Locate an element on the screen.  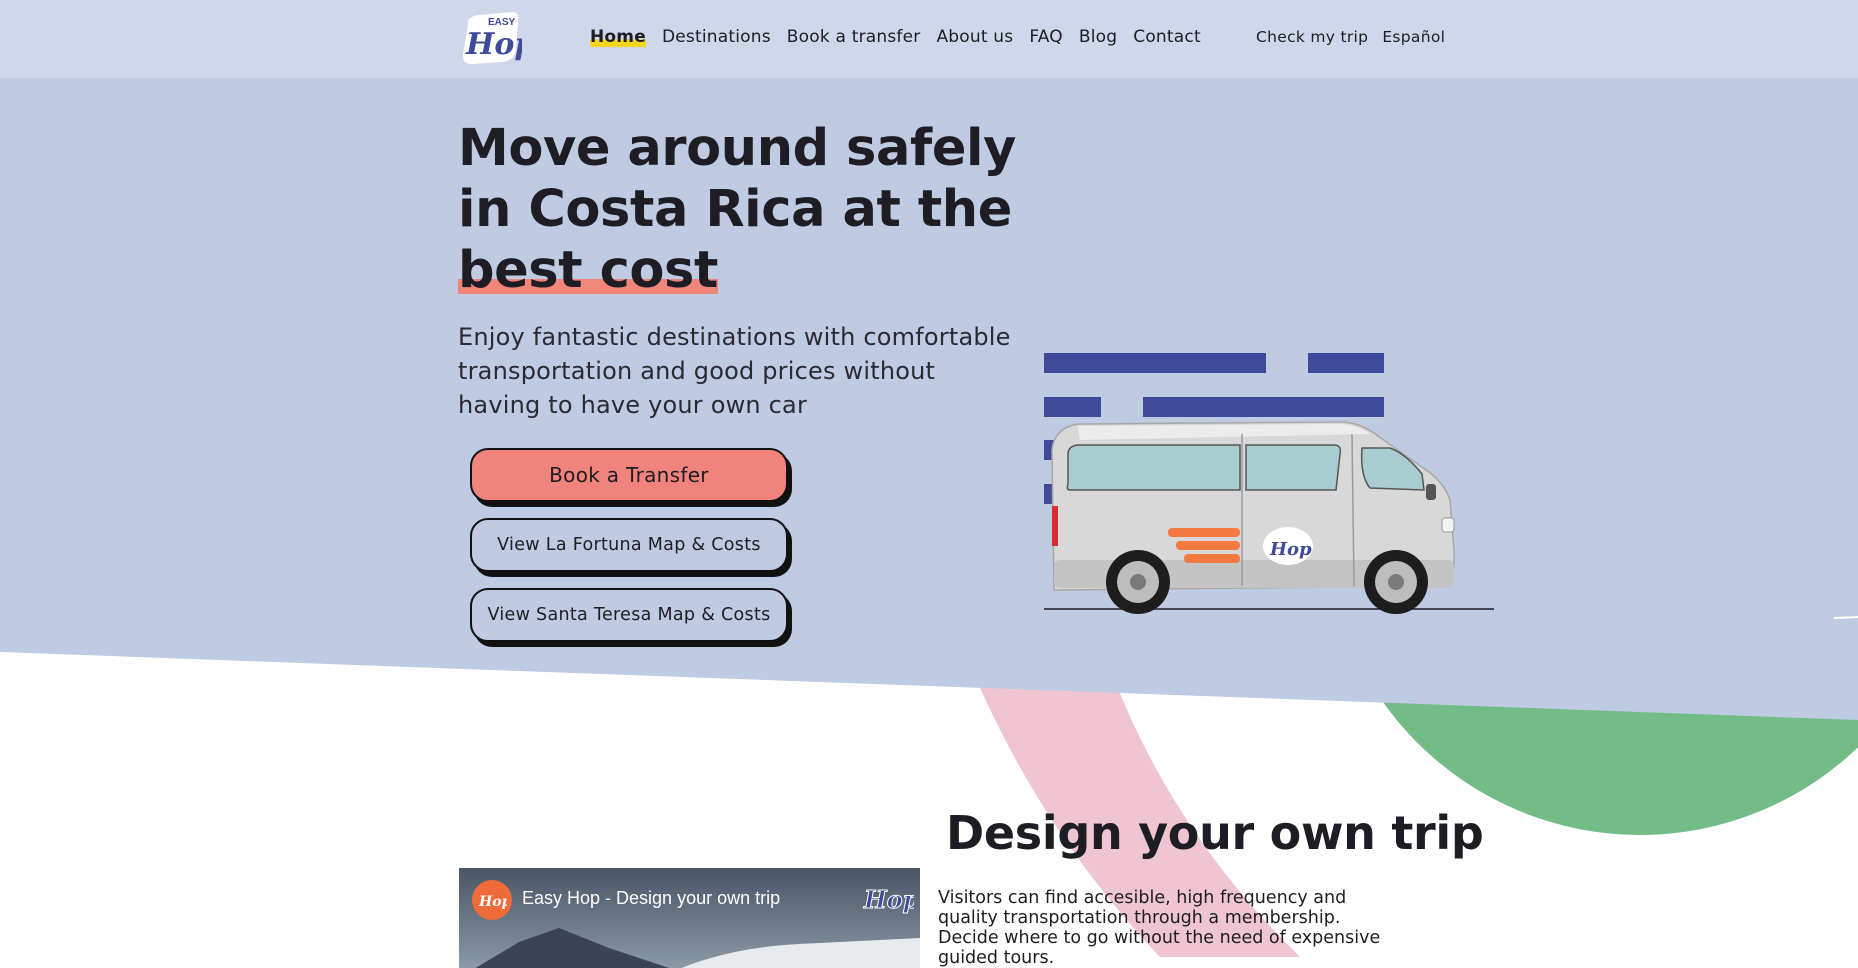
video-title: Easy Hop - Design your own trip is located at coordinates (651, 898).